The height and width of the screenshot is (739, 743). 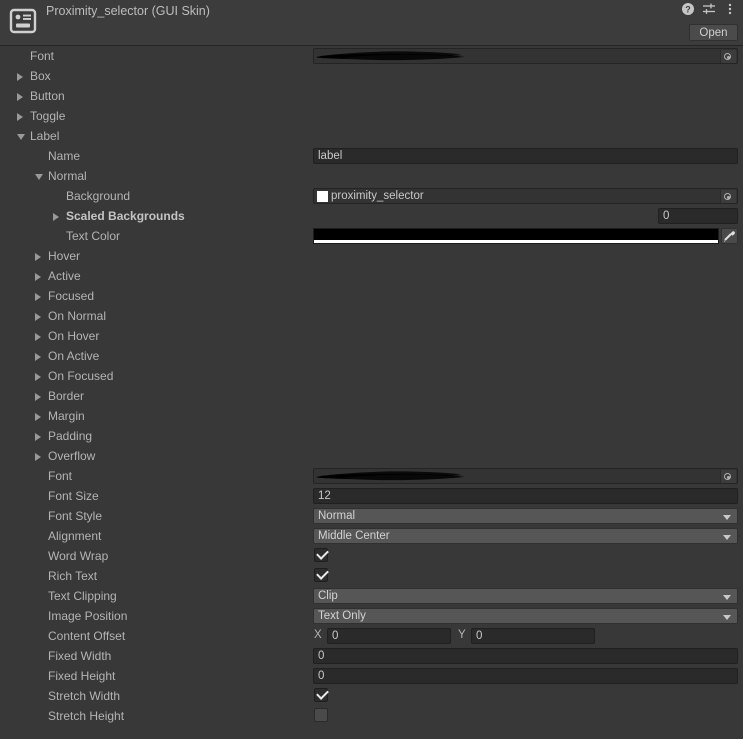 What do you see at coordinates (516, 236) in the screenshot?
I see `text-color-color-swatch` at bounding box center [516, 236].